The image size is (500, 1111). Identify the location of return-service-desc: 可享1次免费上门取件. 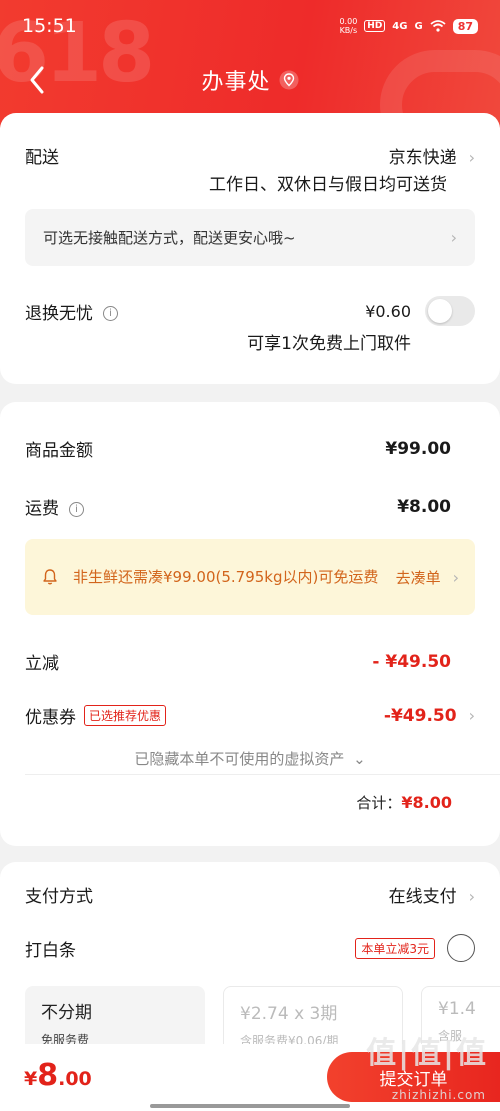
(329, 344).